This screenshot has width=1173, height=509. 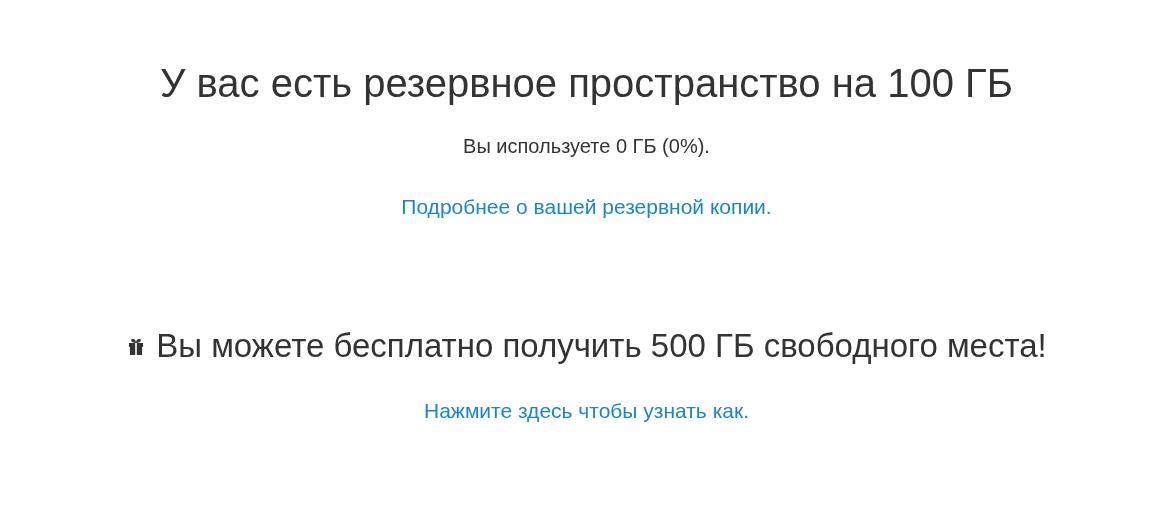 I want to click on backup-title: У вас есть резервное пространство на 100 ГБ, so click(x=586, y=83).